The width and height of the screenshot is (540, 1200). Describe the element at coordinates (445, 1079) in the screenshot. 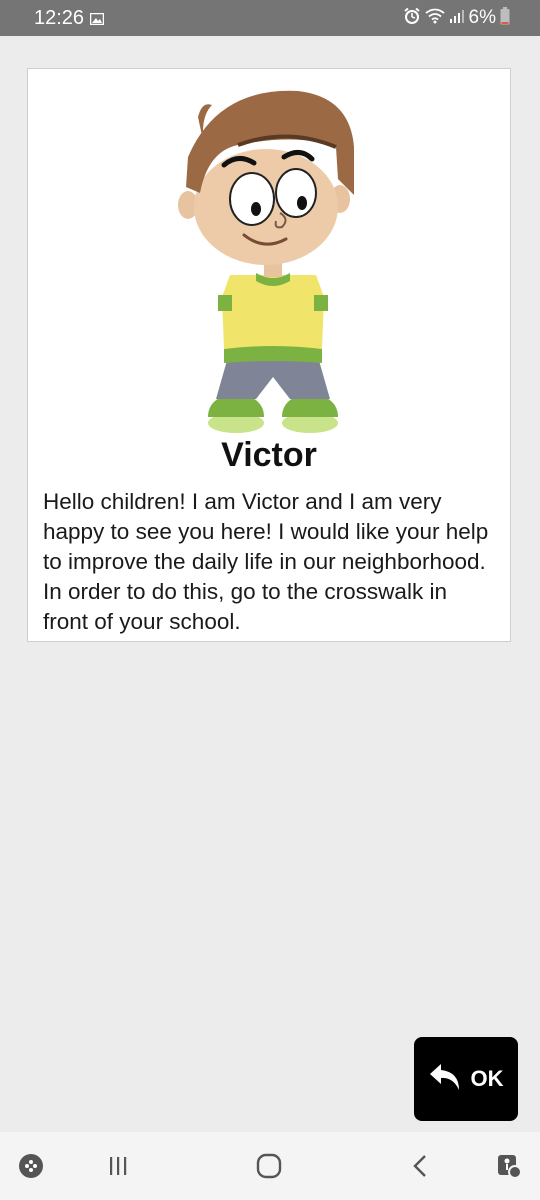

I see `reply-arrow-icon` at that location.